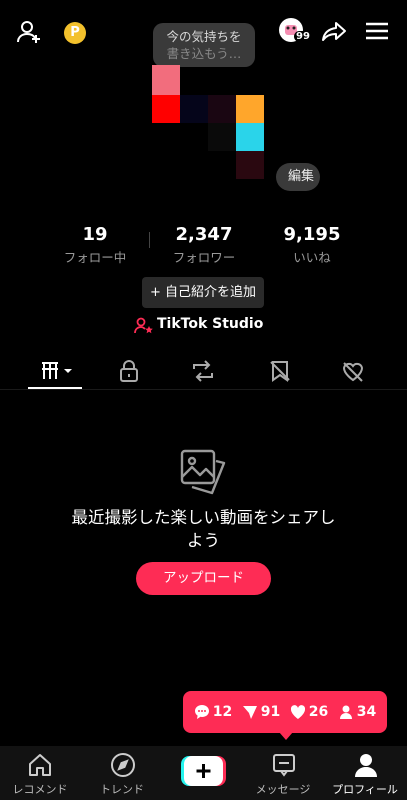  What do you see at coordinates (378, 32) in the screenshot?
I see `menu-icon` at bounding box center [378, 32].